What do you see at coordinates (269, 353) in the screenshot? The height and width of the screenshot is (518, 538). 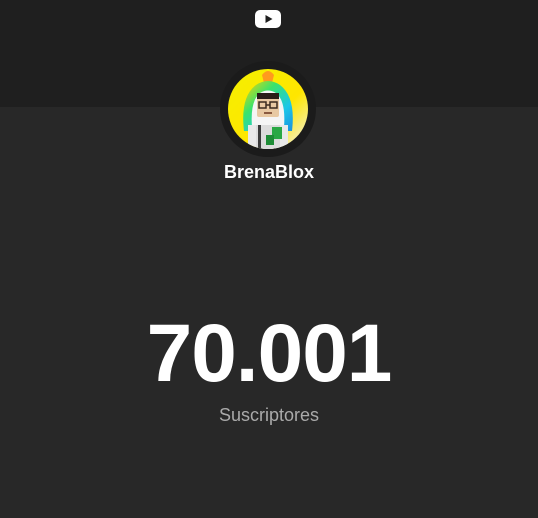 I see `subscriber-count: 70.001` at bounding box center [269, 353].